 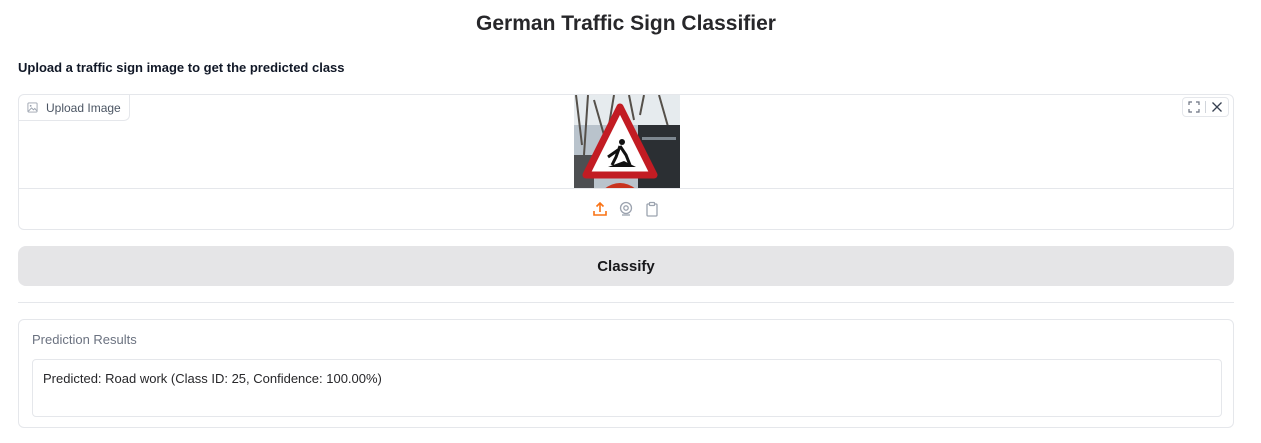 I want to click on image-actions-toolbar, so click(x=1205, y=107).